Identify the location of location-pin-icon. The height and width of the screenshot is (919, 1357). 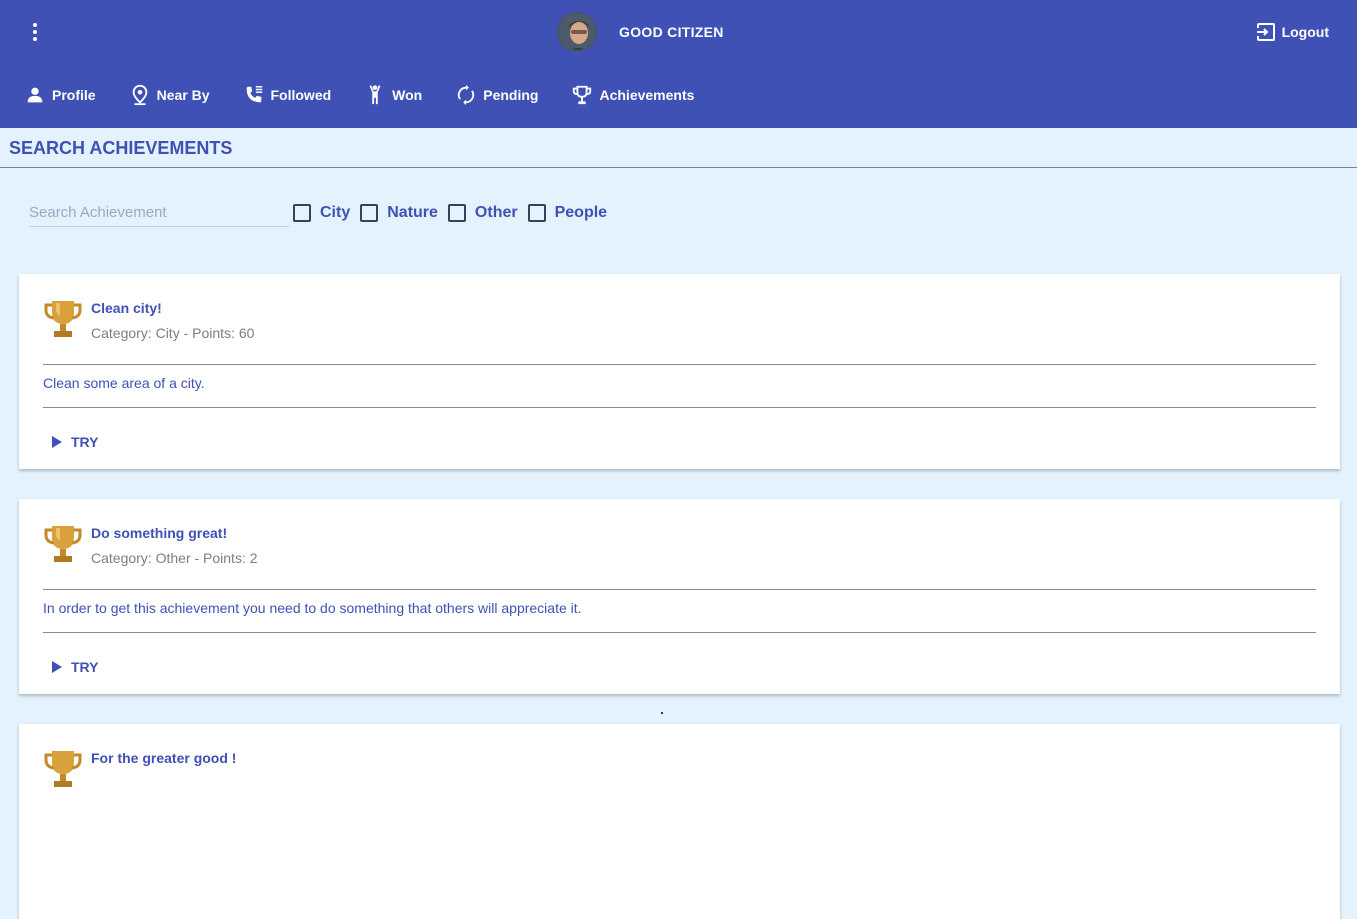
(139, 95).